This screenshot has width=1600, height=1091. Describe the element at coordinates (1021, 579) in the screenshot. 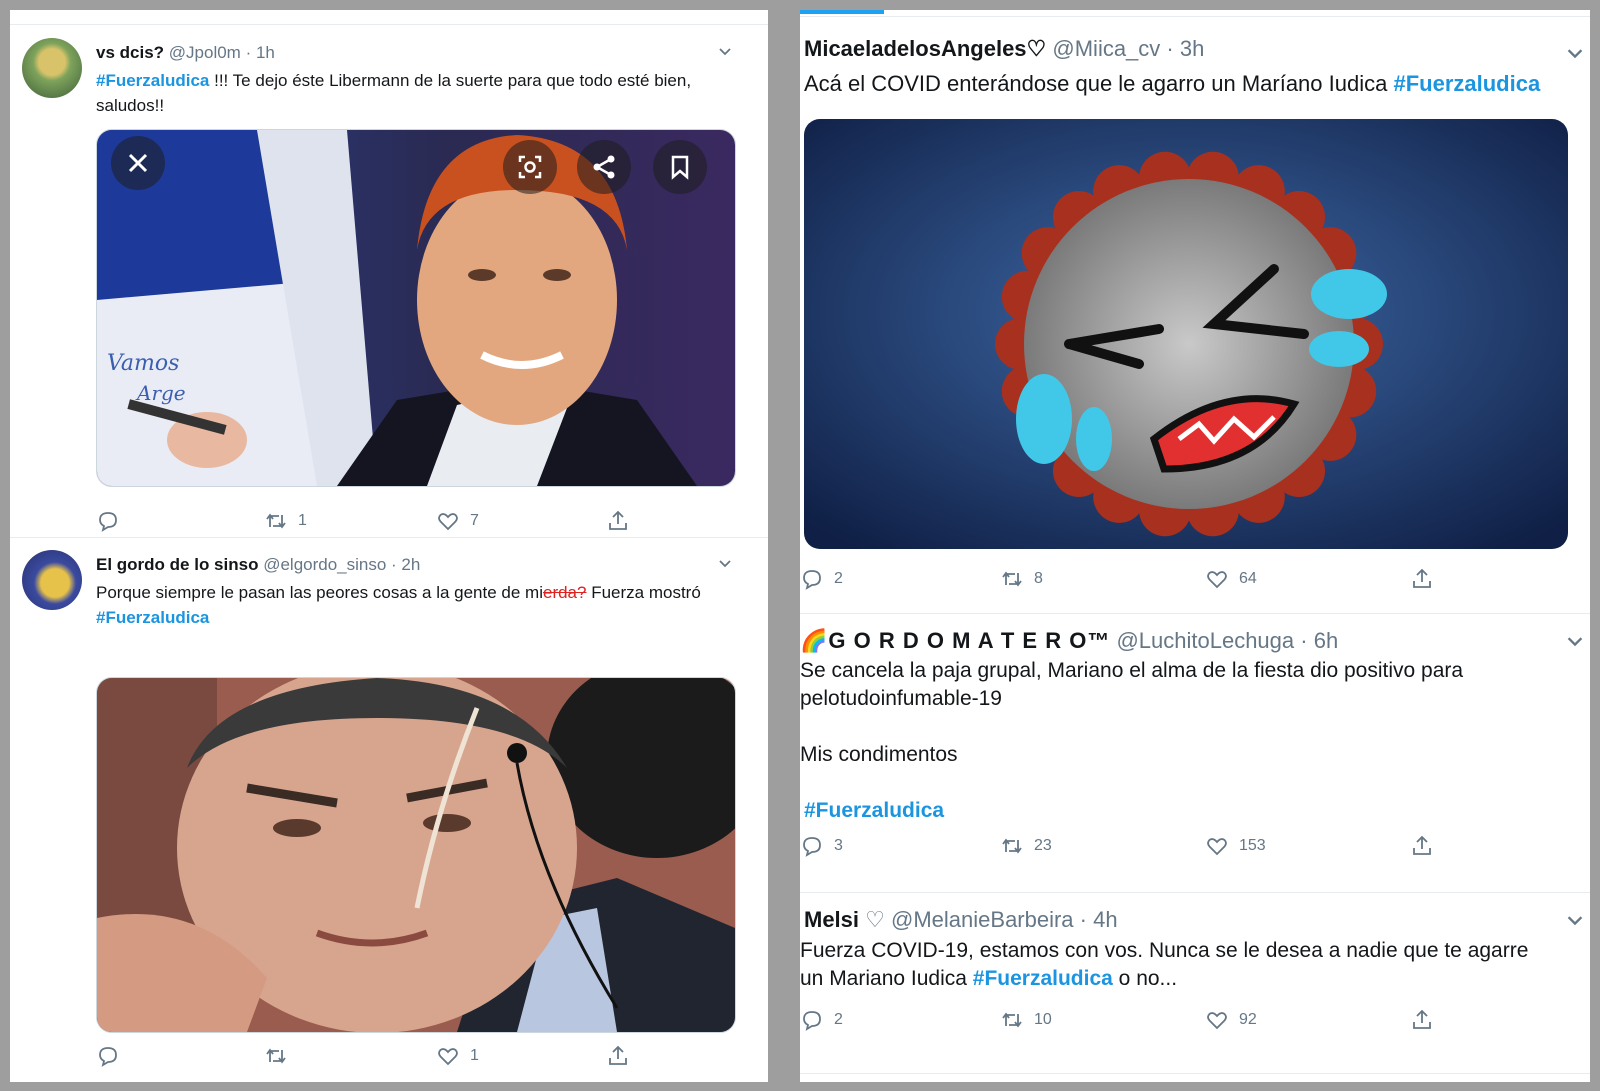

I see `retweet-button: 8` at that location.